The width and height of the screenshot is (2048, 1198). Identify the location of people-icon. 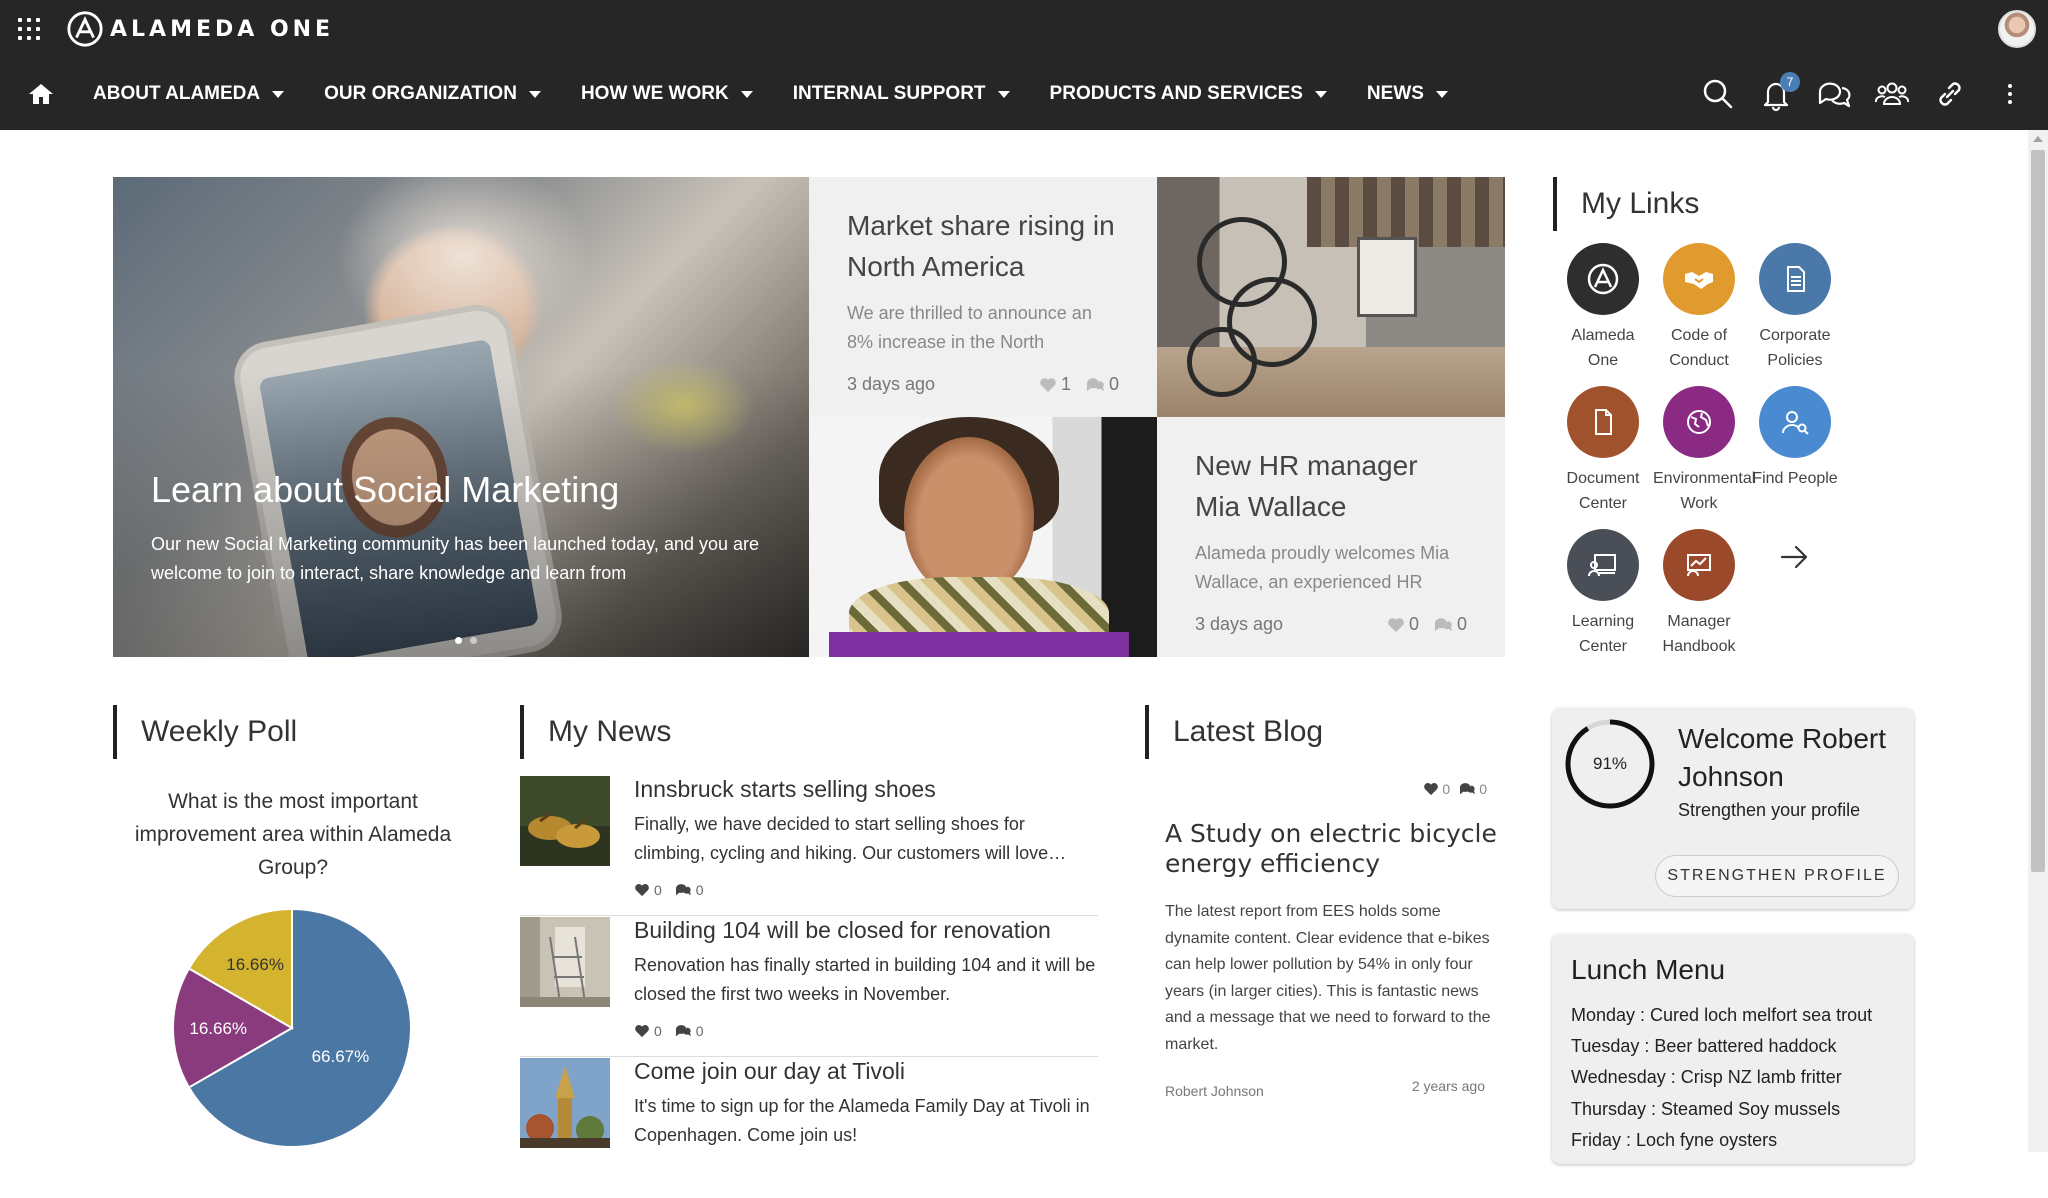
(1892, 94).